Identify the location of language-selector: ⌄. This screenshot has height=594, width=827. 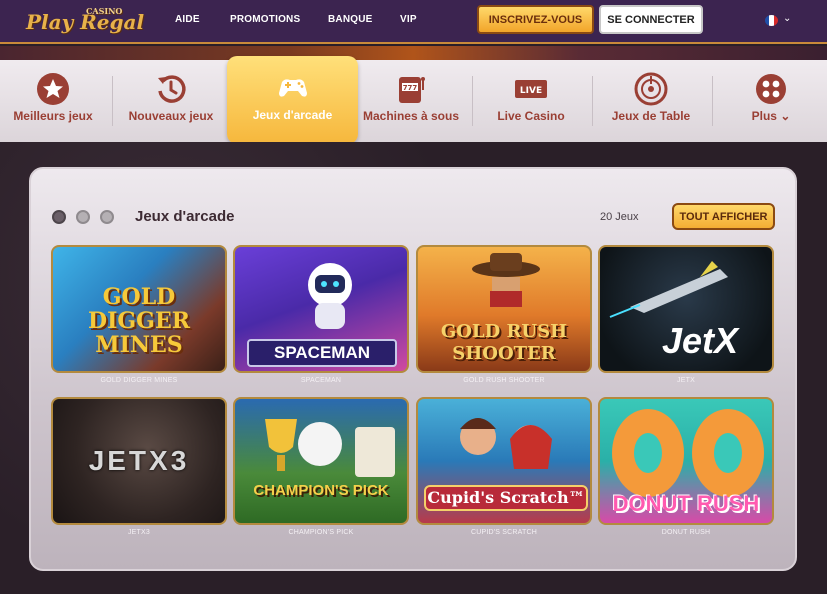
(780, 21).